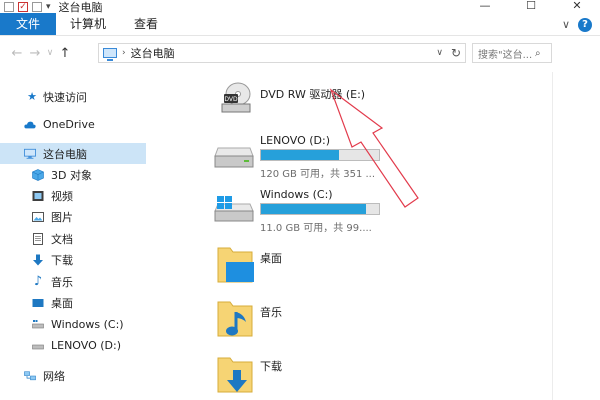 Image resolution: width=600 pixels, height=400 pixels. What do you see at coordinates (30, 125) in the screenshot?
I see `cloud-icon` at bounding box center [30, 125].